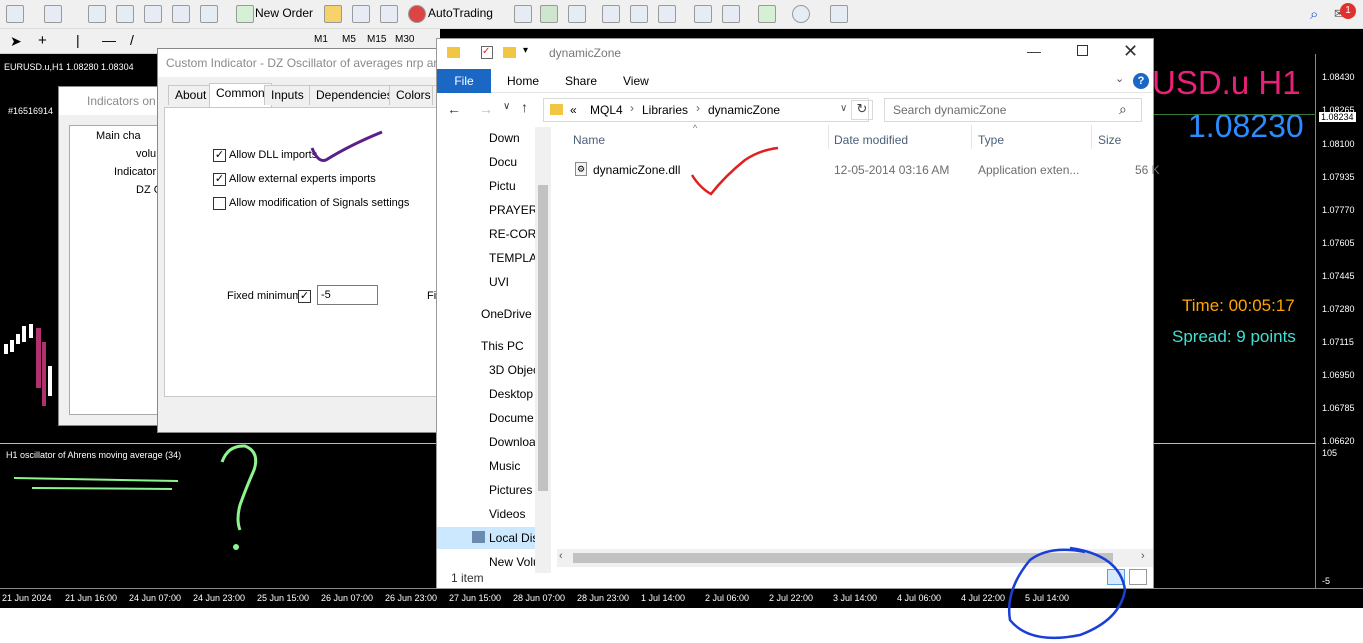 This screenshot has width=1363, height=643. What do you see at coordinates (734, 171) in the screenshot?
I see `red-checkmark-annotation` at bounding box center [734, 171].